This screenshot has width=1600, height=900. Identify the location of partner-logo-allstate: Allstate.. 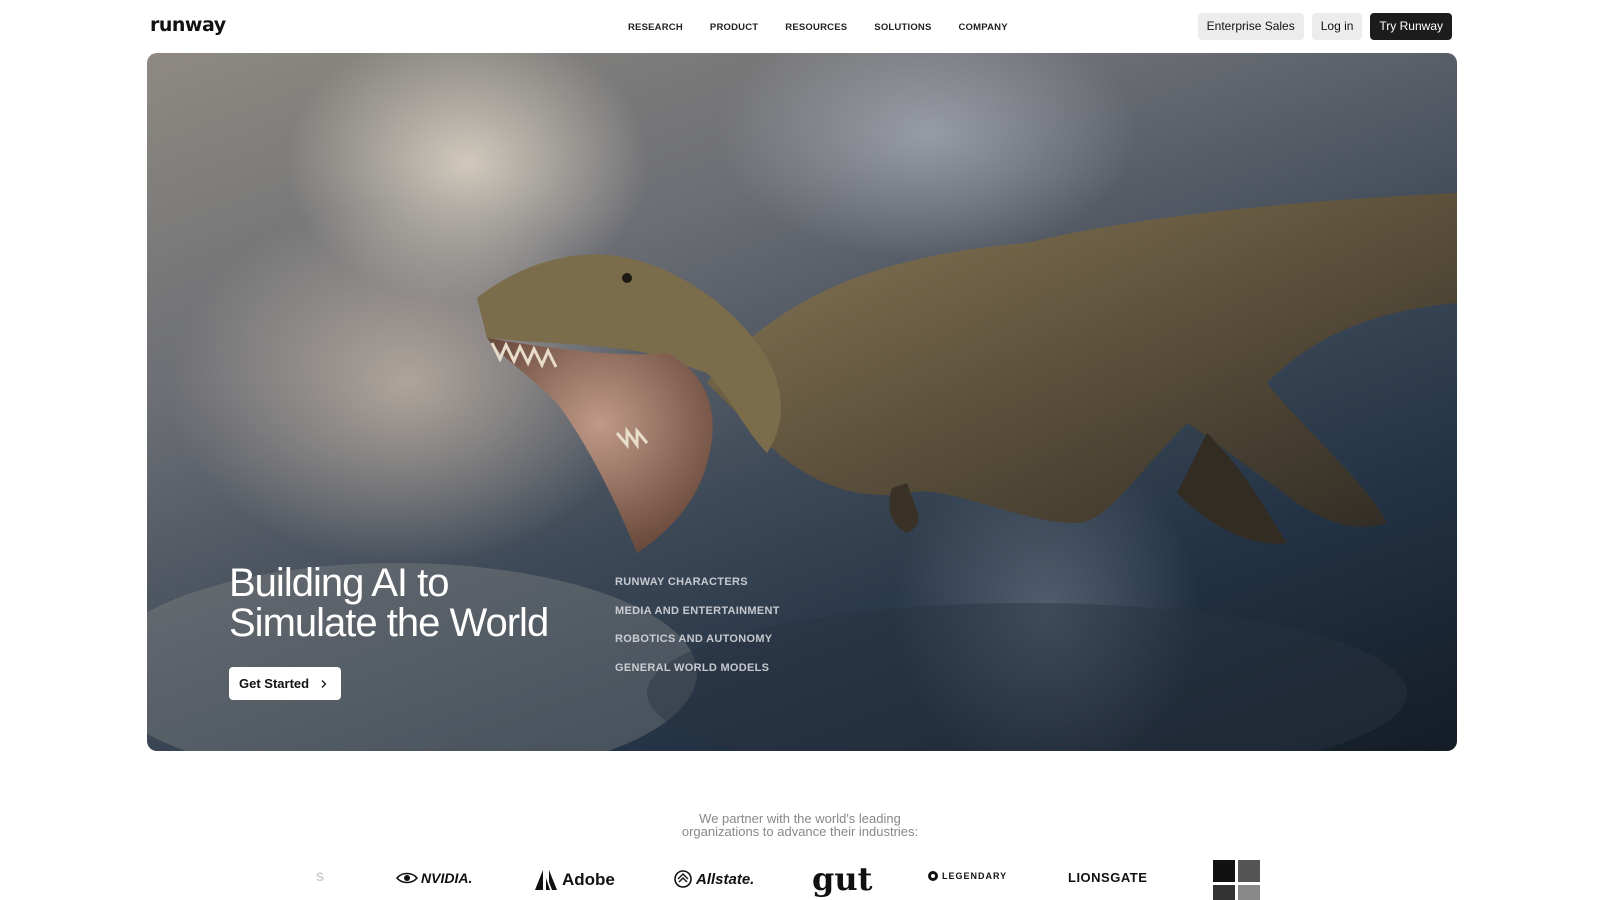
(713, 879).